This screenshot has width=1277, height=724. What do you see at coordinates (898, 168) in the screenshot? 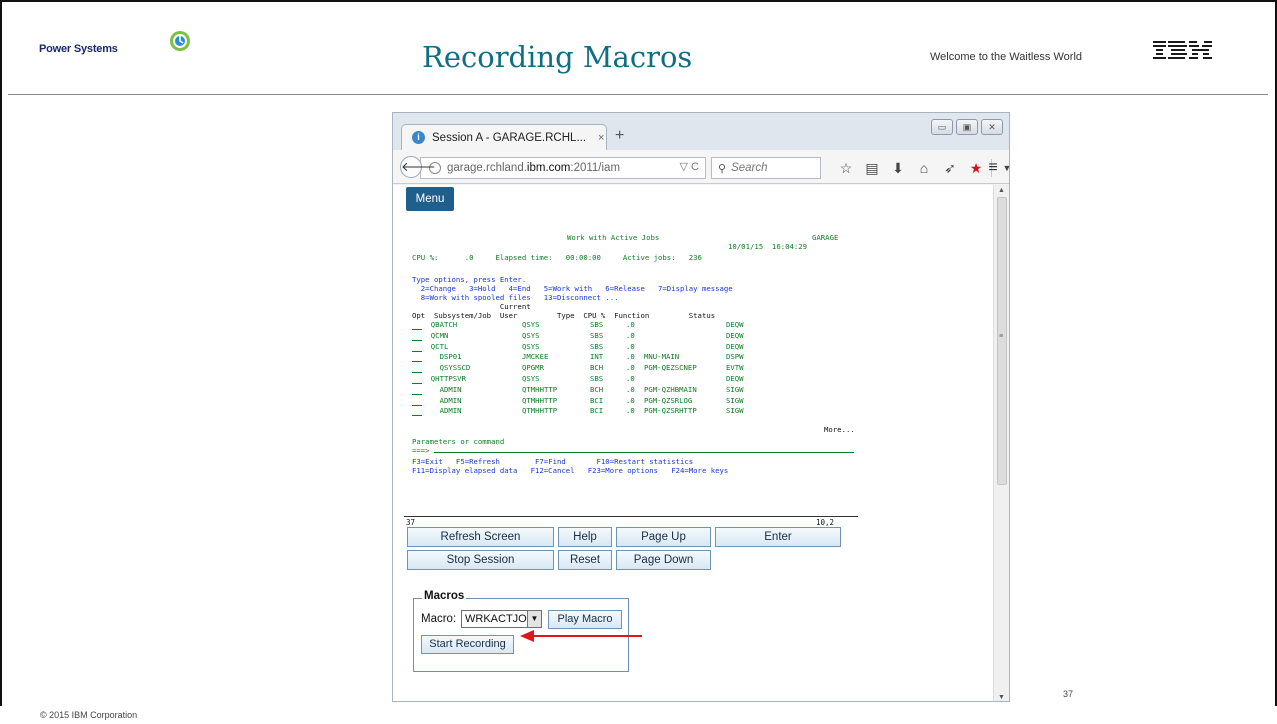
I see `download-icon: ⬇` at bounding box center [898, 168].